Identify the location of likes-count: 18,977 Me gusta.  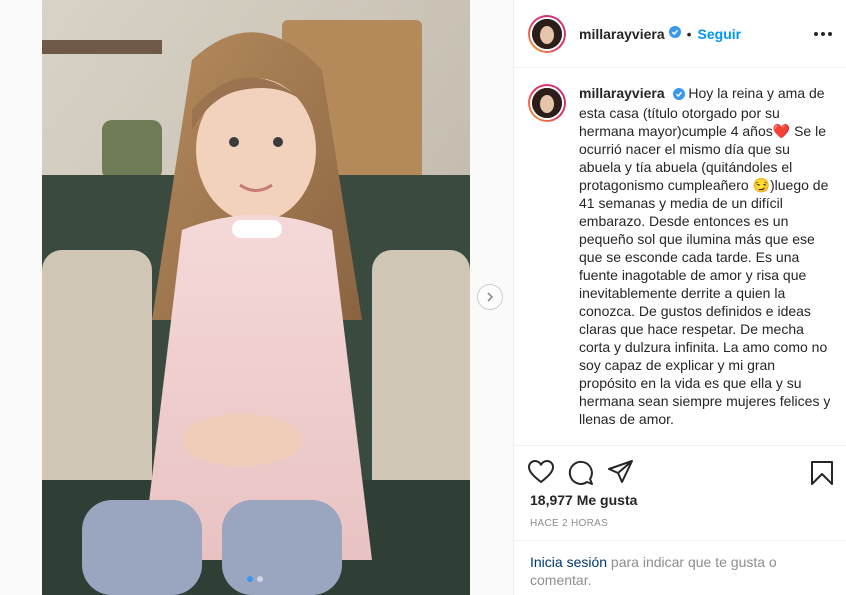
(583, 500).